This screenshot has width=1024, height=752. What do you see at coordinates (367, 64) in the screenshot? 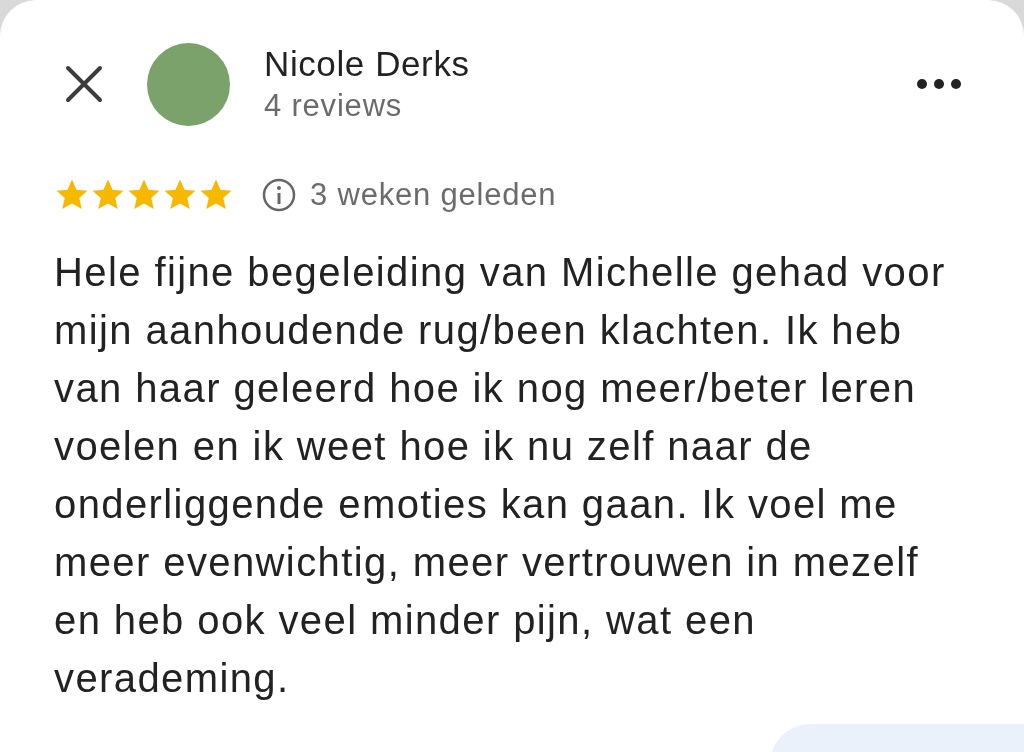
I see `reviewer-name: Nicole Derks` at bounding box center [367, 64].